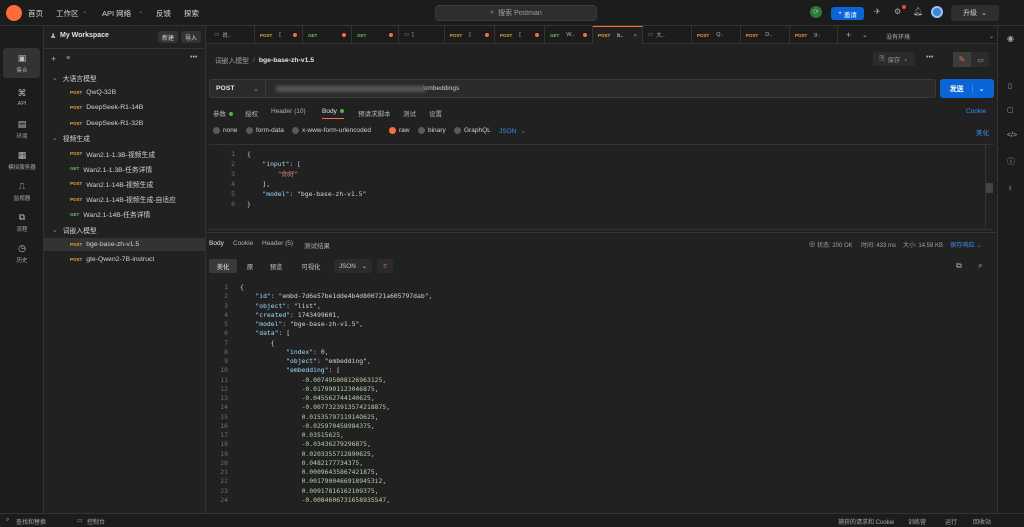 The width and height of the screenshot is (1024, 527). I want to click on nav-explore: 探索, so click(191, 13).